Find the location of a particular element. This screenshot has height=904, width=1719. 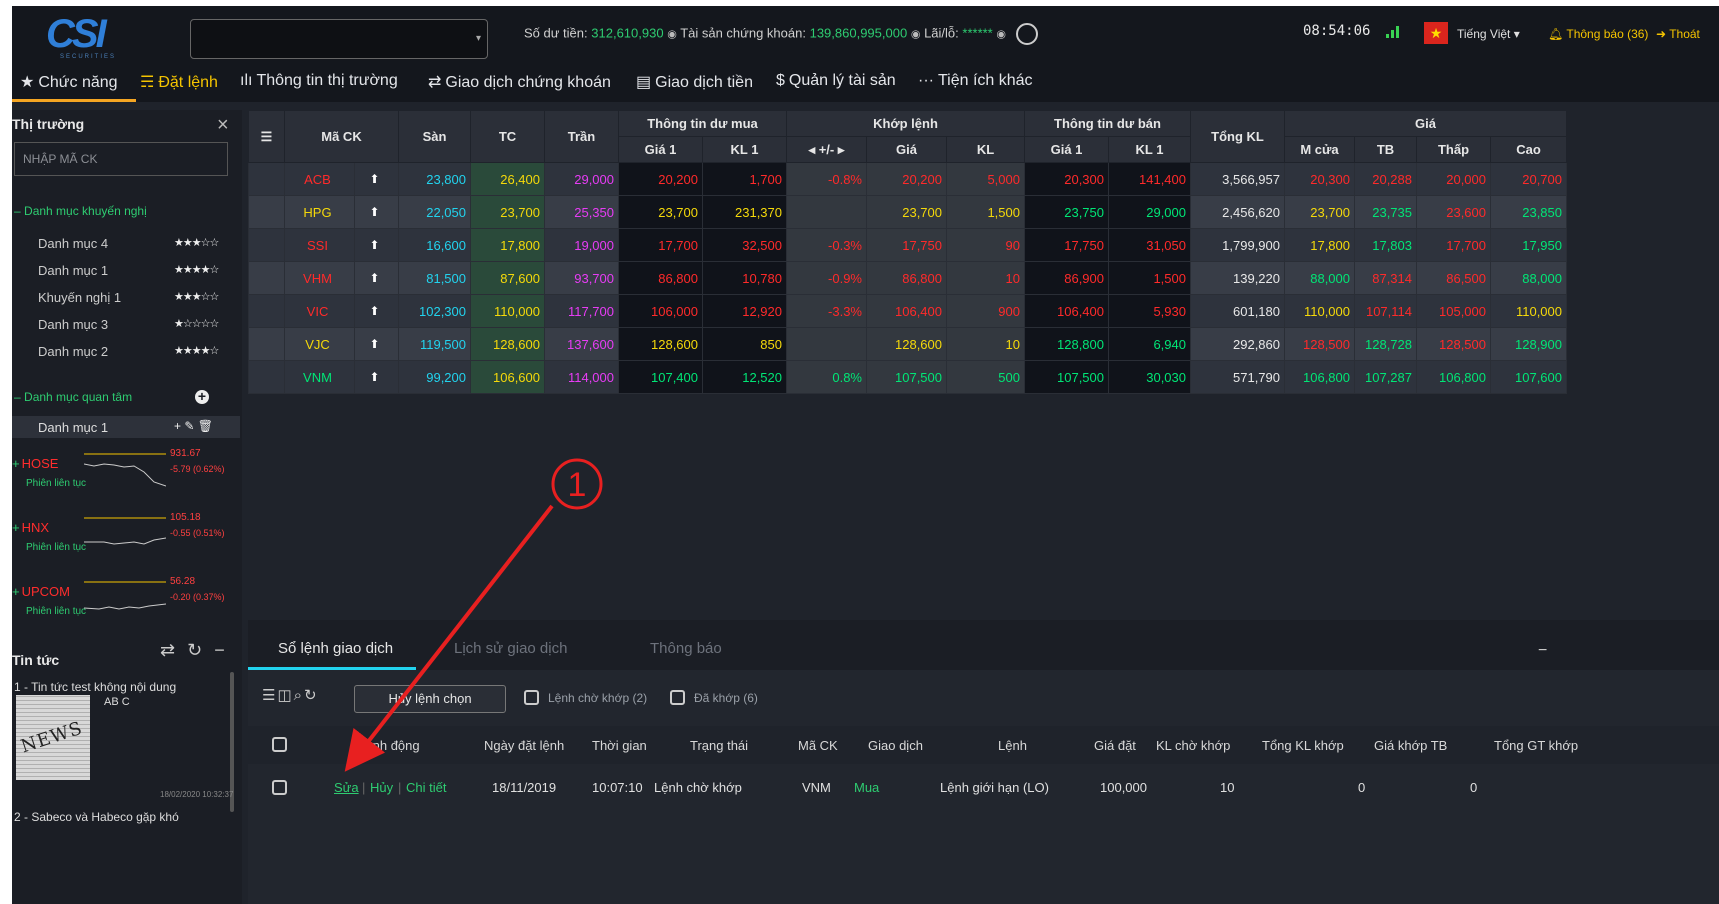

matched-filter-checkbox is located at coordinates (677, 697).